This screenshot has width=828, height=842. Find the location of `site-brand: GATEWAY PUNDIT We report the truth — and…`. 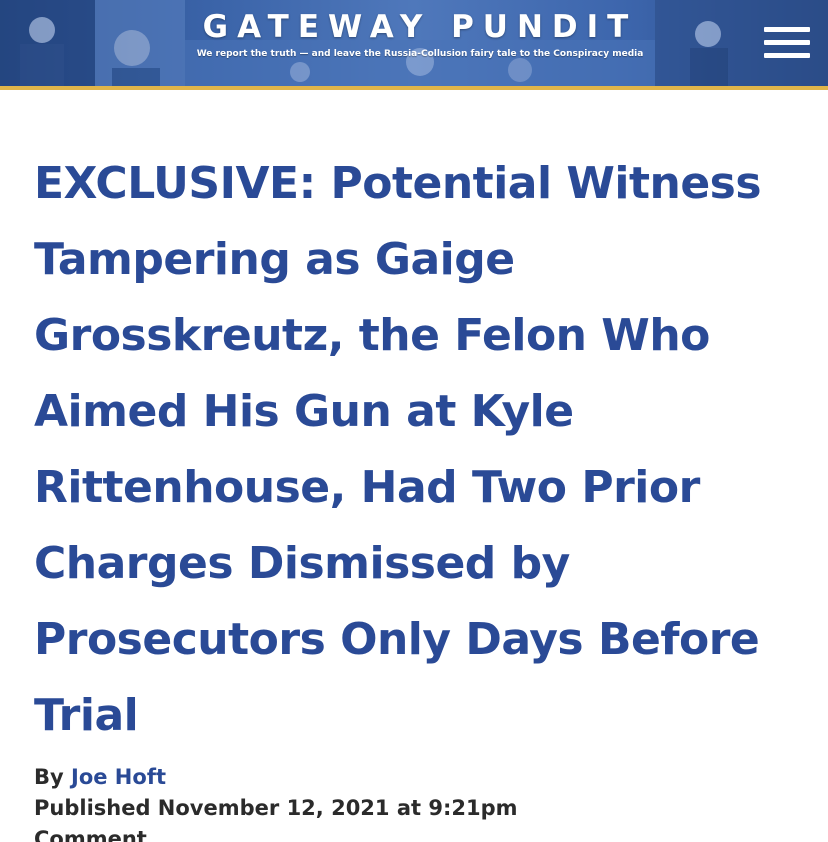

site-brand: GATEWAY PUNDIT We report the truth — and… is located at coordinates (420, 33).